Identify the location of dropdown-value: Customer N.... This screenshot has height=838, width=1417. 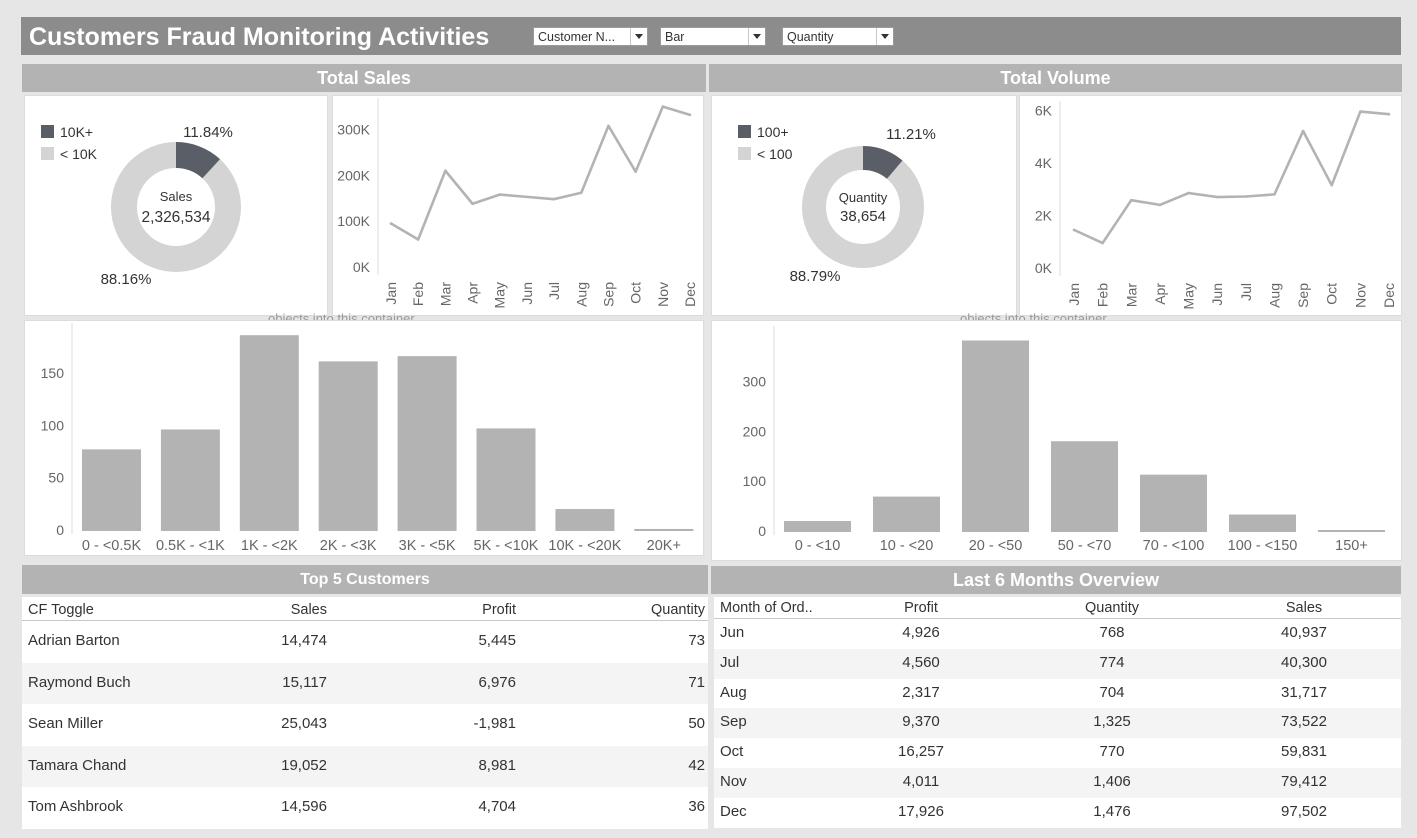
(577, 37).